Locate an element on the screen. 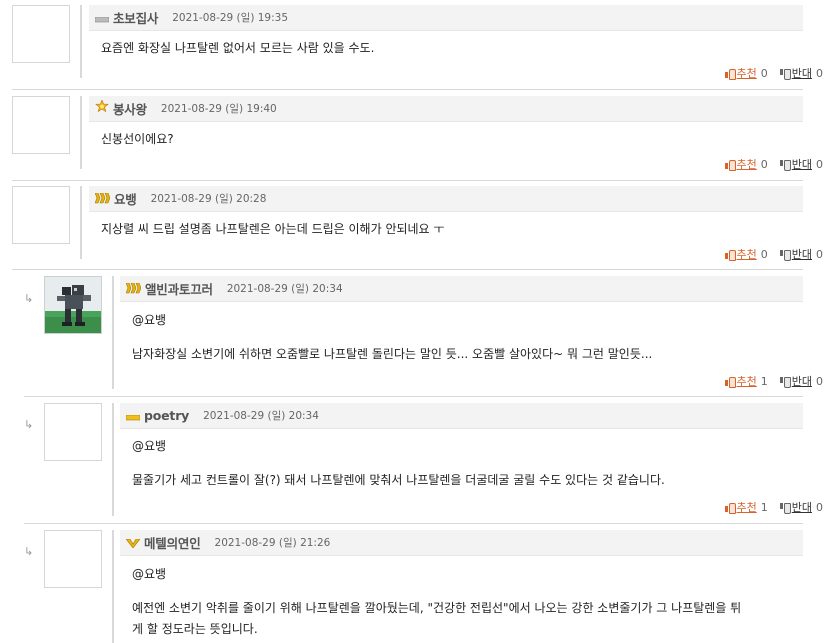 The width and height of the screenshot is (832, 643). gold-bar-icon is located at coordinates (133, 415).